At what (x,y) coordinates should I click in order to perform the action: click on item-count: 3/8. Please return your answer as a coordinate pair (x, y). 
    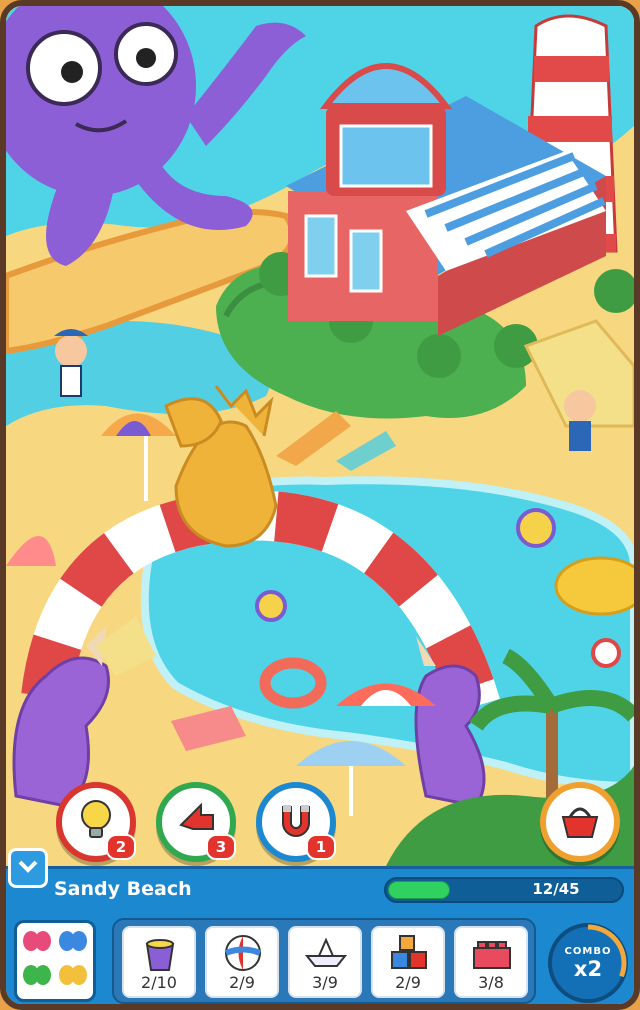
    Looking at the image, I should click on (491, 982).